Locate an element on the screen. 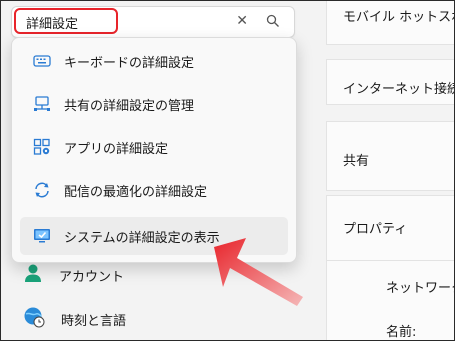 The width and height of the screenshot is (455, 341). suggestion-sharing-advanced: 共有の詳細設定の管理 is located at coordinates (154, 104).